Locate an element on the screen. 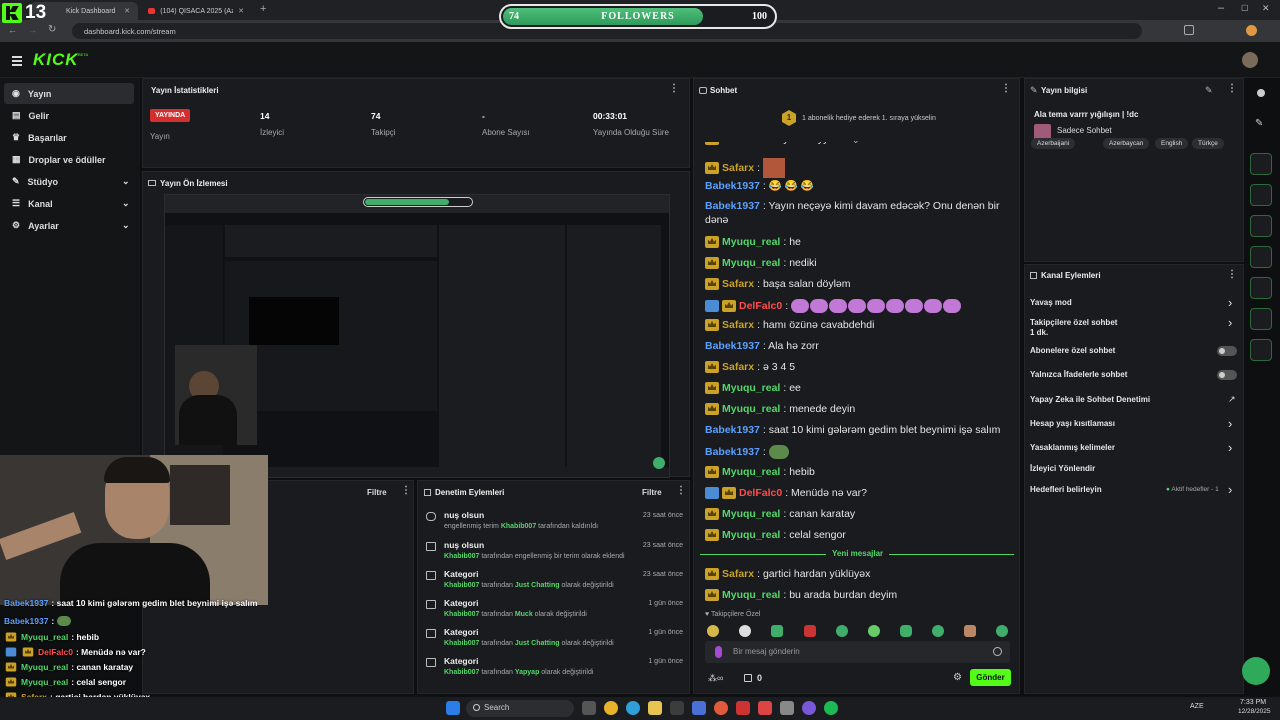  edit-icon: ✎ is located at coordinates (1209, 90).